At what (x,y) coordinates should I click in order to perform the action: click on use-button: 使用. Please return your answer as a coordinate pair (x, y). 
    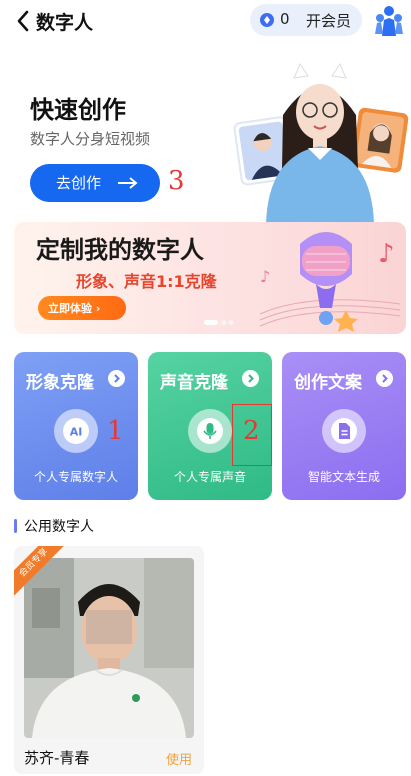
    Looking at the image, I should click on (179, 758).